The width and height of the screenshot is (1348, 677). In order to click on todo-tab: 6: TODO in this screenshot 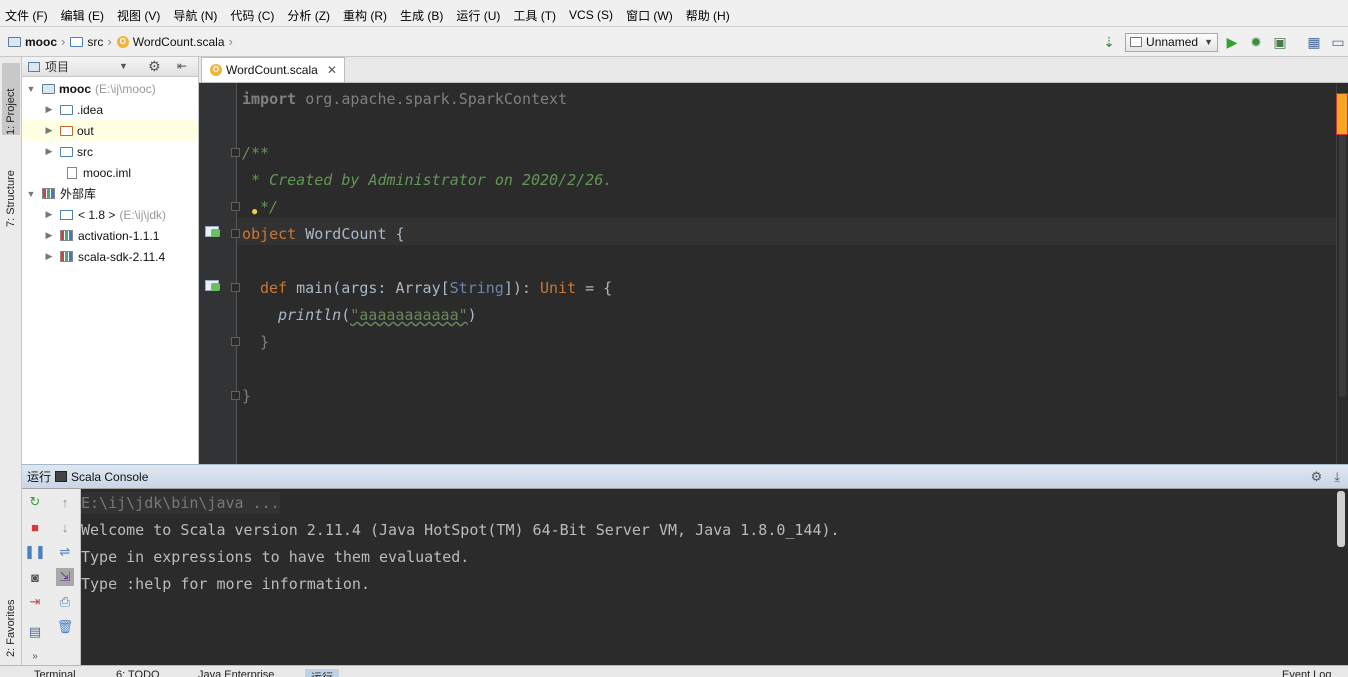, I will do `click(138, 673)`.